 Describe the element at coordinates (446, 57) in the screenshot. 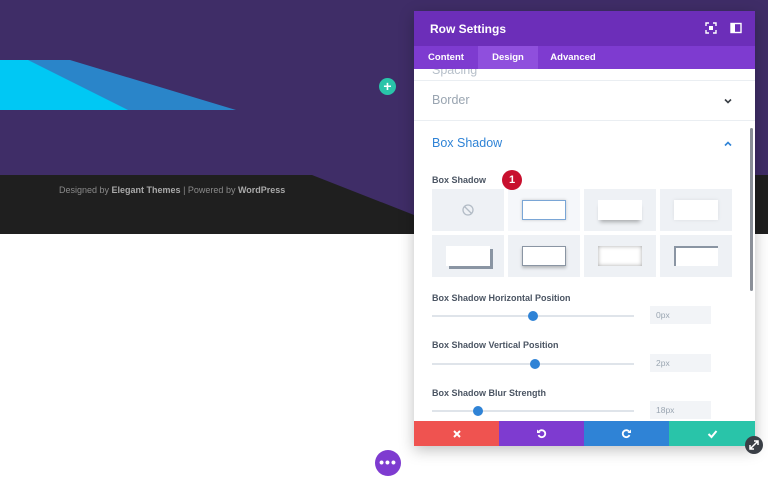

I see `tab-content: Content` at that location.